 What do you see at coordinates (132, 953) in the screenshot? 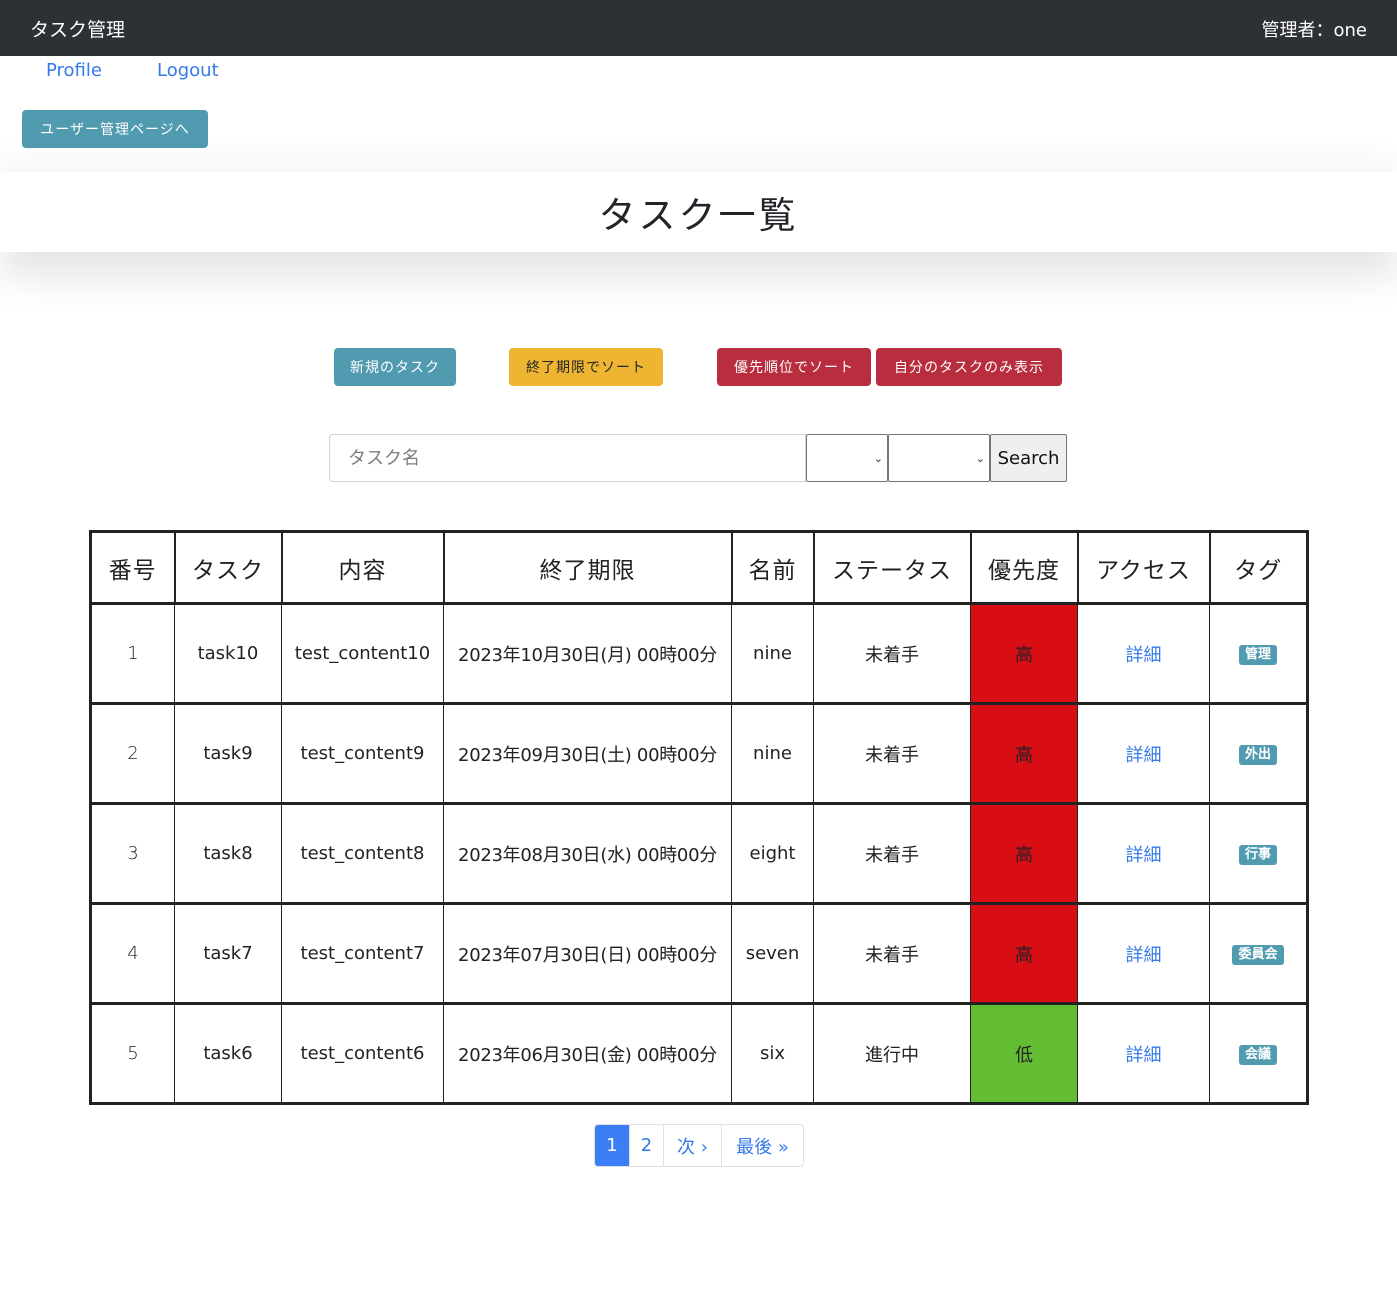
I see `row-number: 4` at bounding box center [132, 953].